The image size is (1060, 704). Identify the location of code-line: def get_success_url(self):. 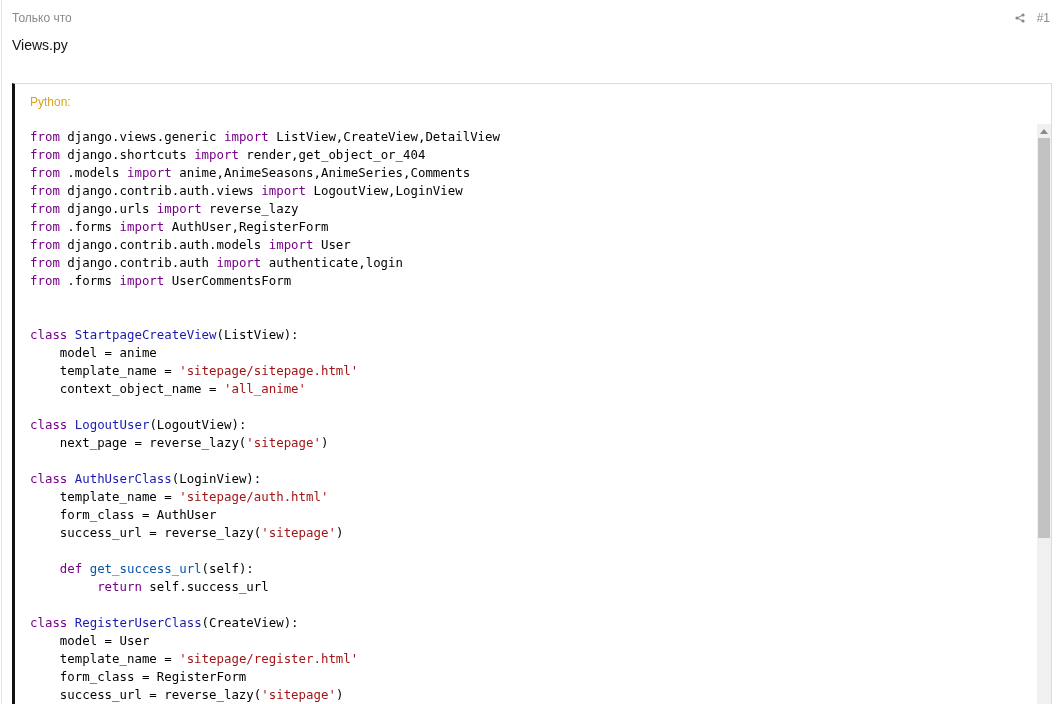
(156, 569).